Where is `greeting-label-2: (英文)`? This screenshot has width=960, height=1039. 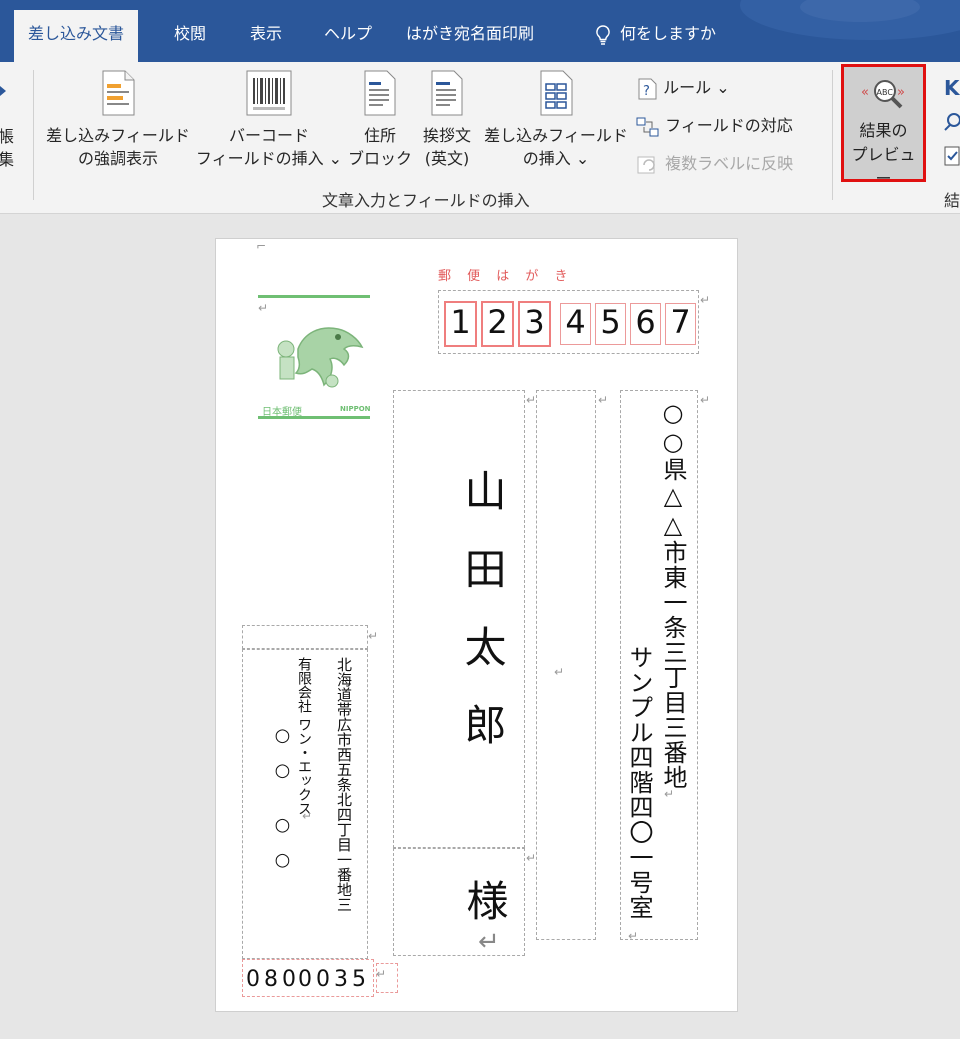 greeting-label-2: (英文) is located at coordinates (447, 158).